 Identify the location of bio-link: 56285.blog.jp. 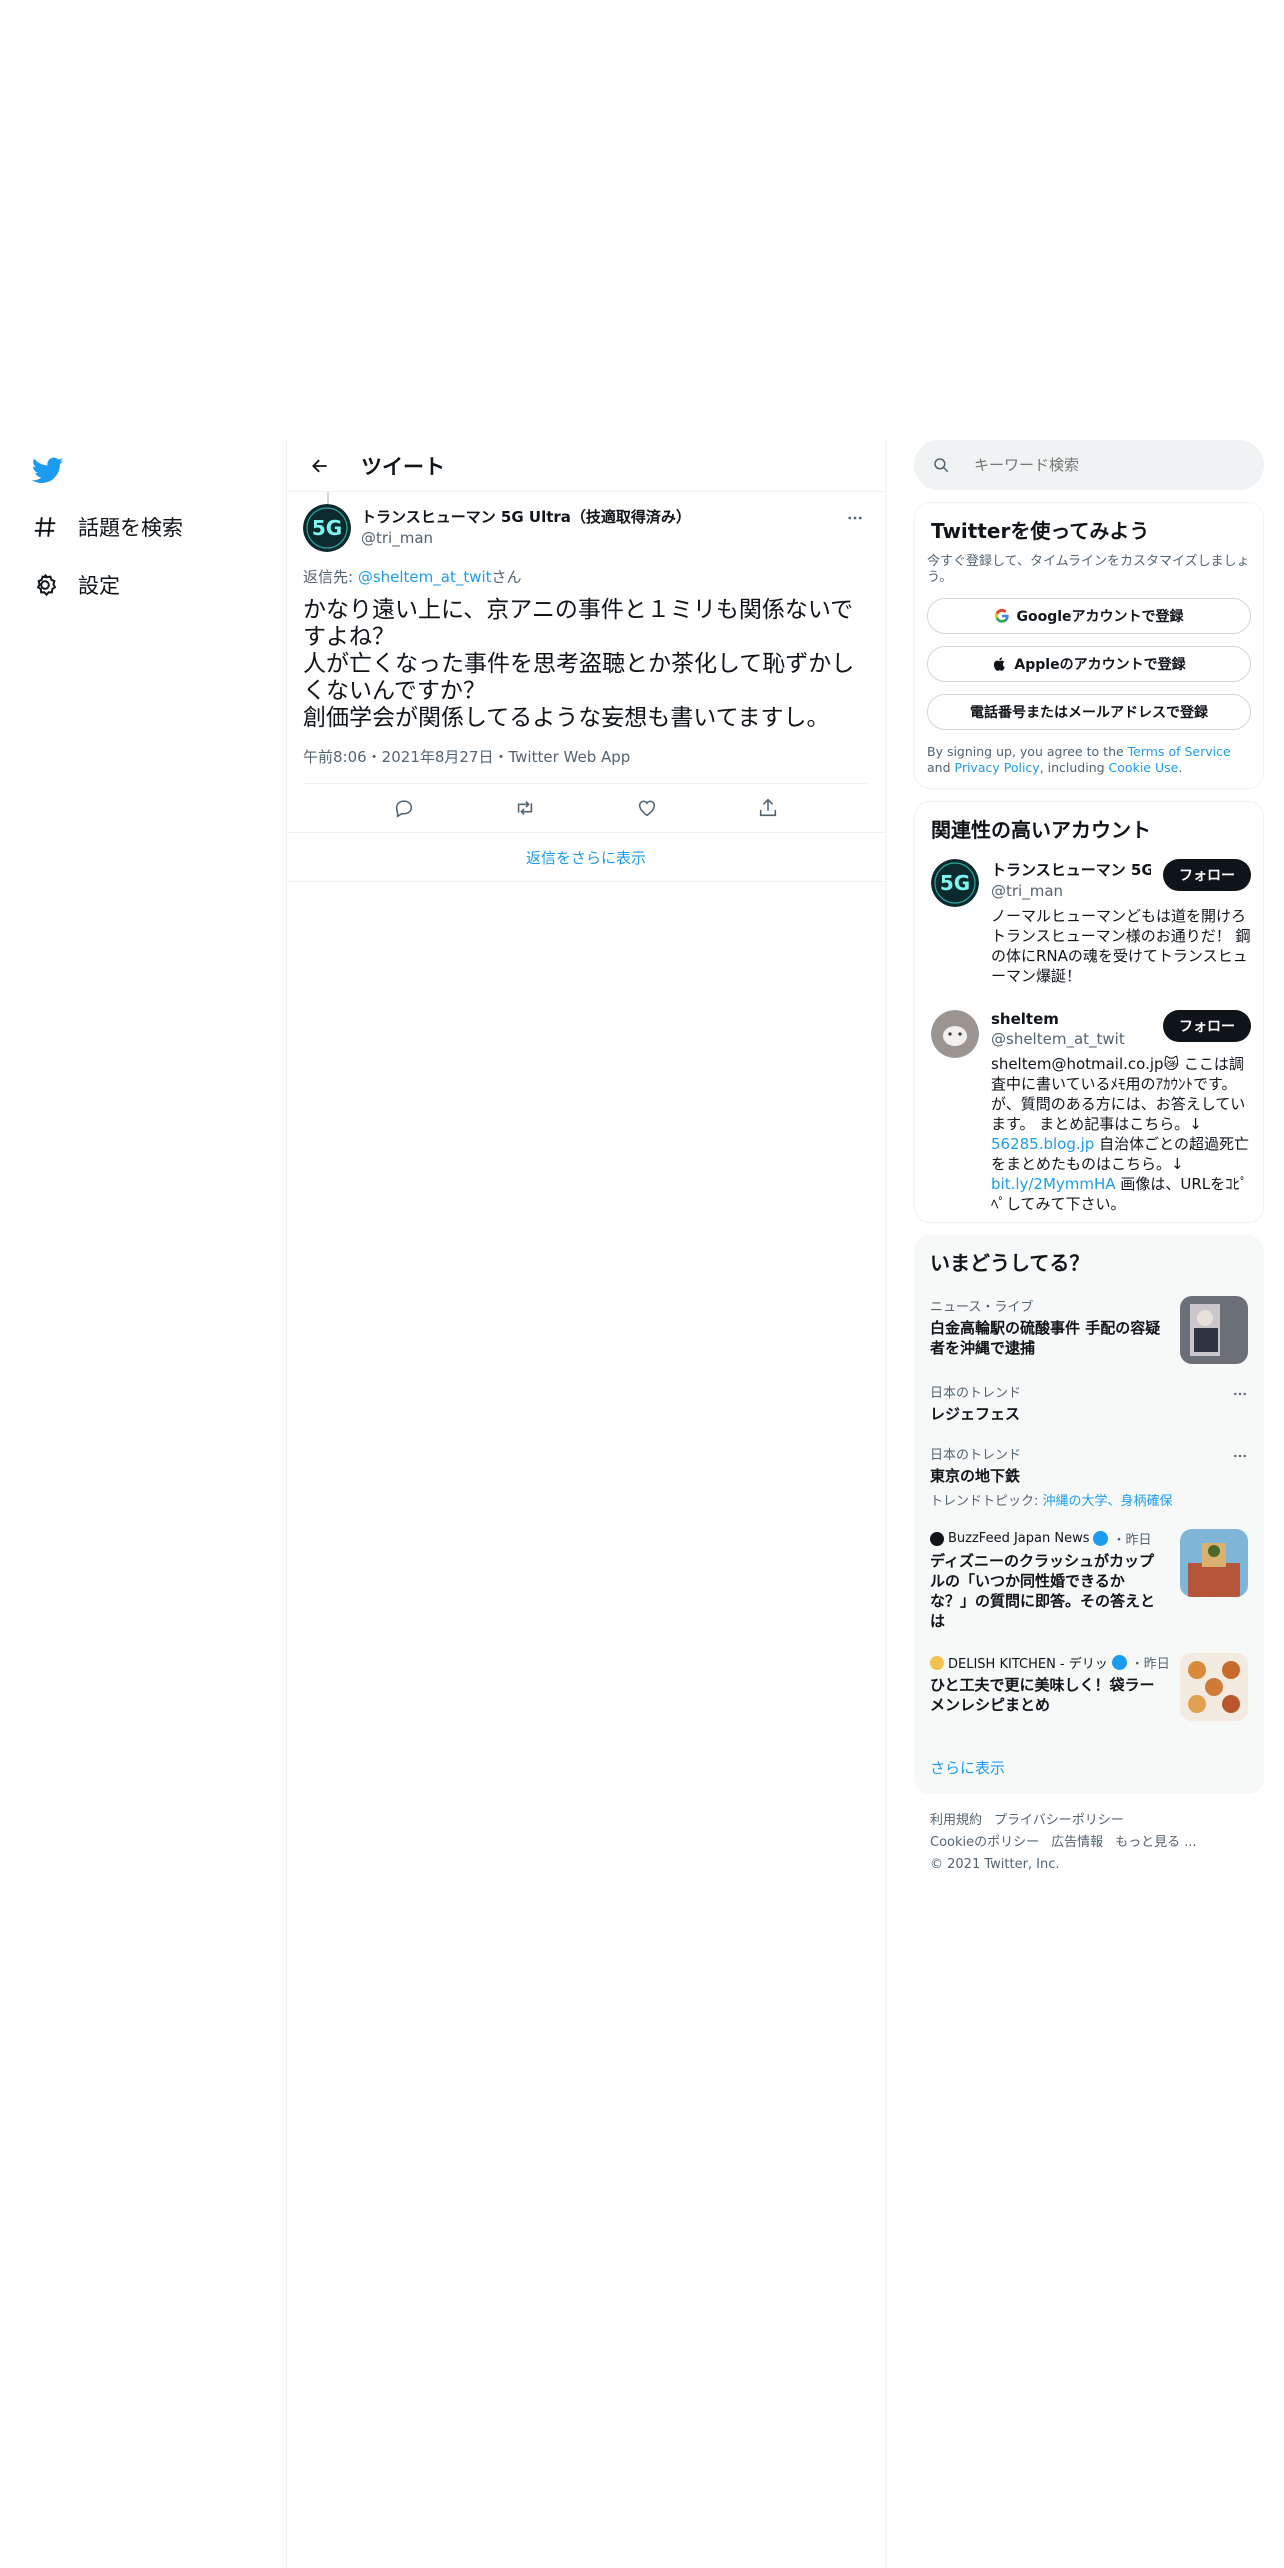
(1042, 1144).